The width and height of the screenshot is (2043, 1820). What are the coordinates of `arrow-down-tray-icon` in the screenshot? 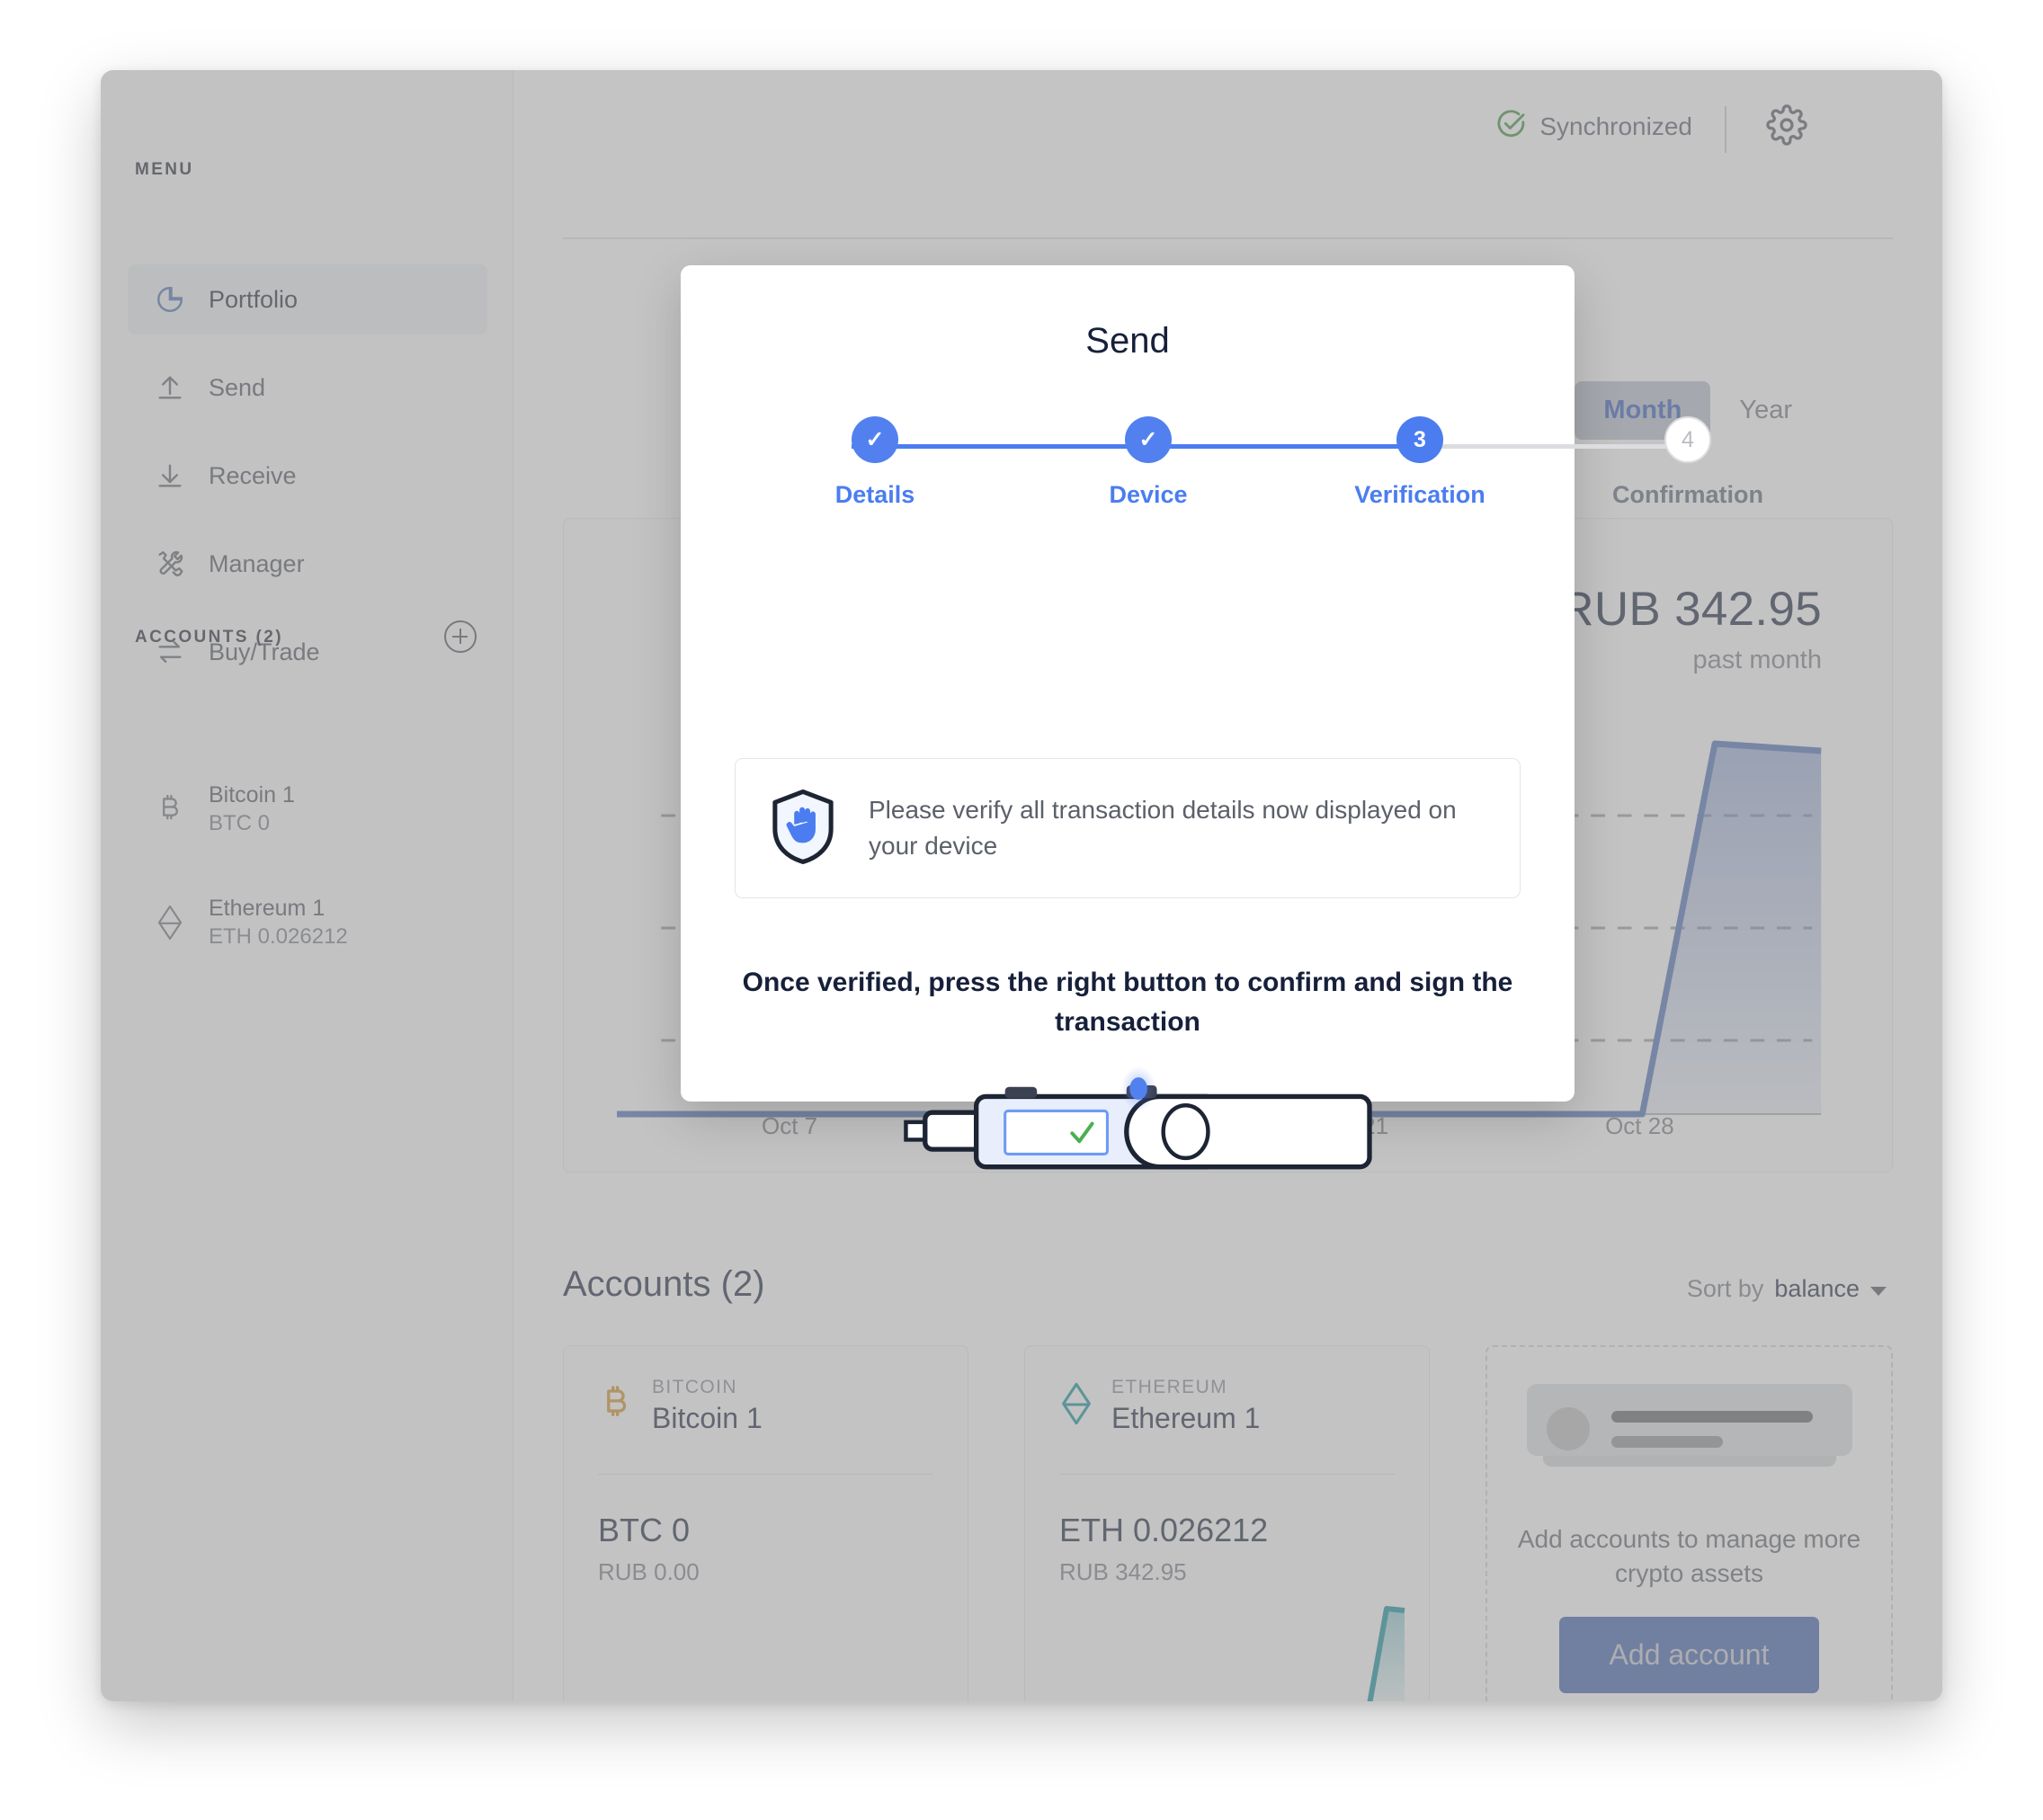 It's located at (170, 475).